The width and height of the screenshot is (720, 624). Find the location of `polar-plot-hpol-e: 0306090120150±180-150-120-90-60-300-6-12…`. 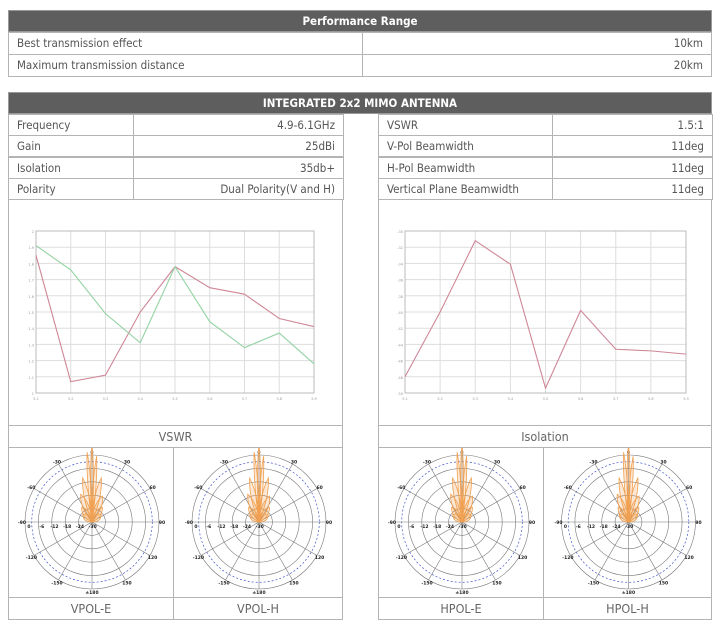

polar-plot-hpol-e: 0306090120150±180-150-120-90-60-300-6-12… is located at coordinates (461, 520).